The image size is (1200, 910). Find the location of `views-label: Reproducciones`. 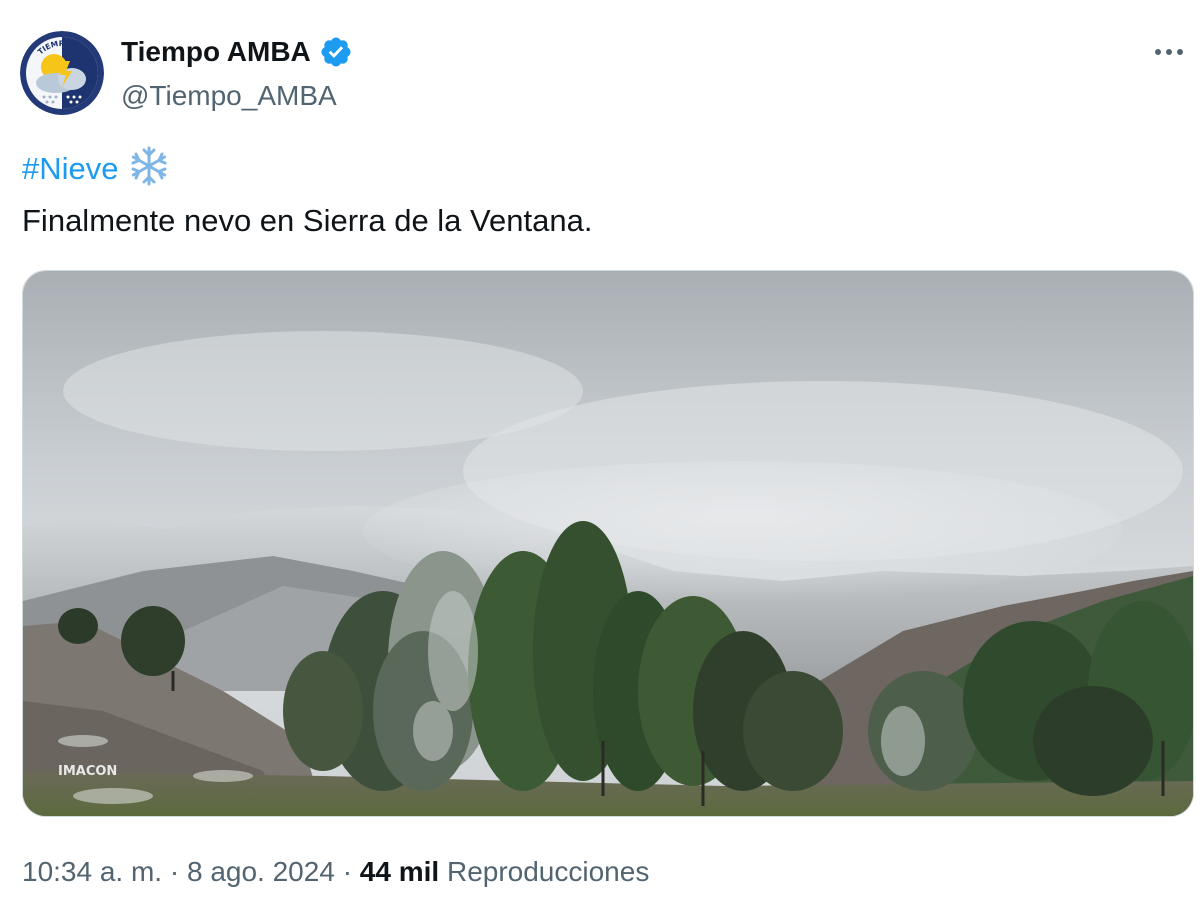

views-label: Reproducciones is located at coordinates (548, 871).